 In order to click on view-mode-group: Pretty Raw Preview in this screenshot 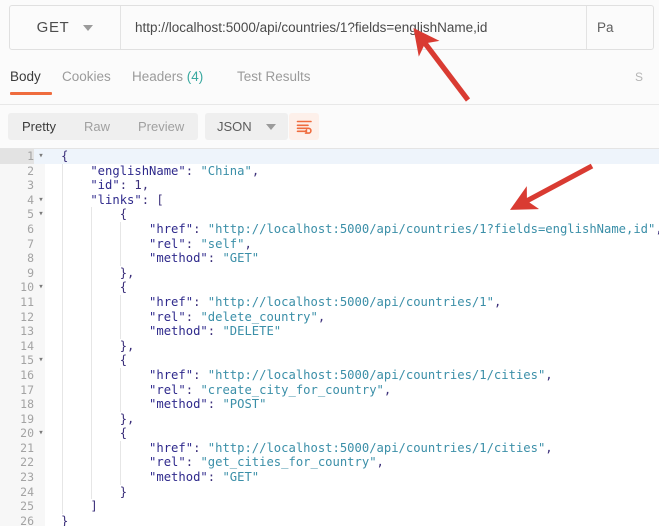, I will do `click(103, 126)`.